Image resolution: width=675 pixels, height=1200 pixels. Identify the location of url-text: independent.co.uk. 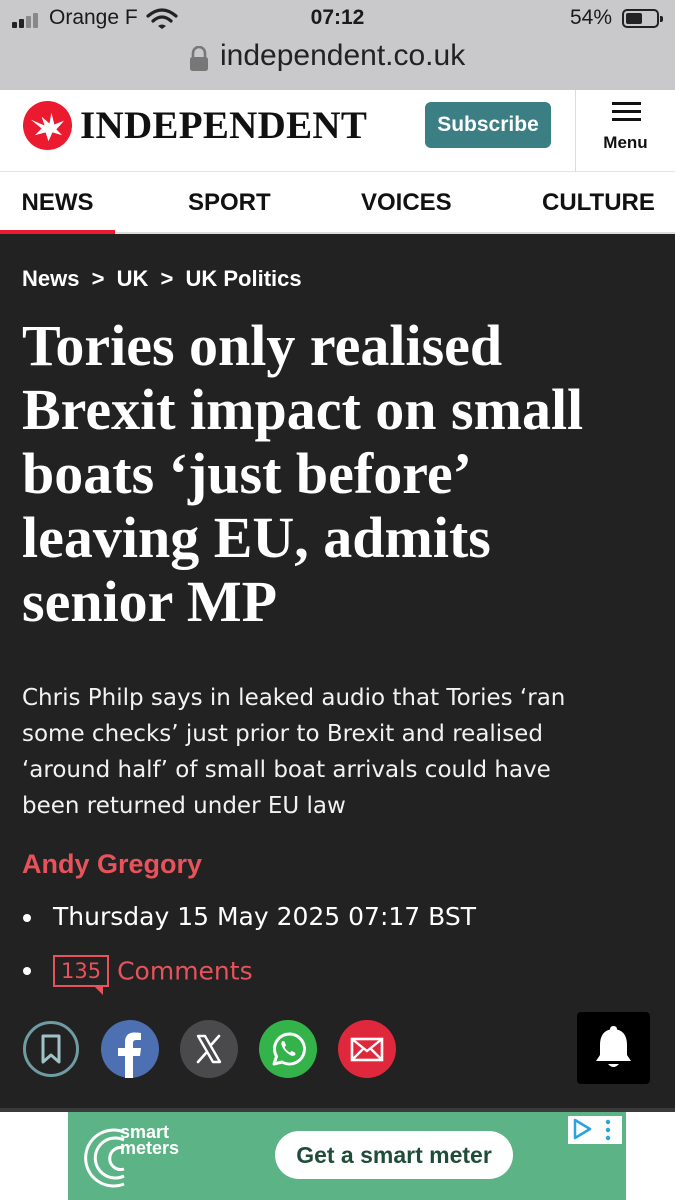
(342, 56).